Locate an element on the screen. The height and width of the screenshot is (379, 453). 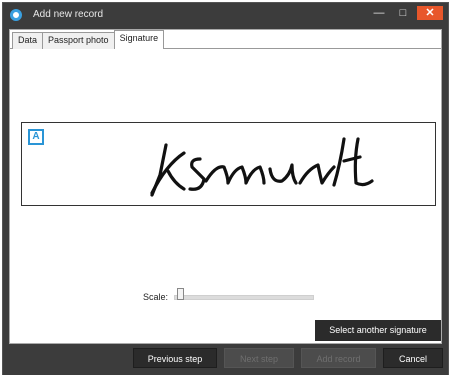
signature-image is located at coordinates (262, 167).